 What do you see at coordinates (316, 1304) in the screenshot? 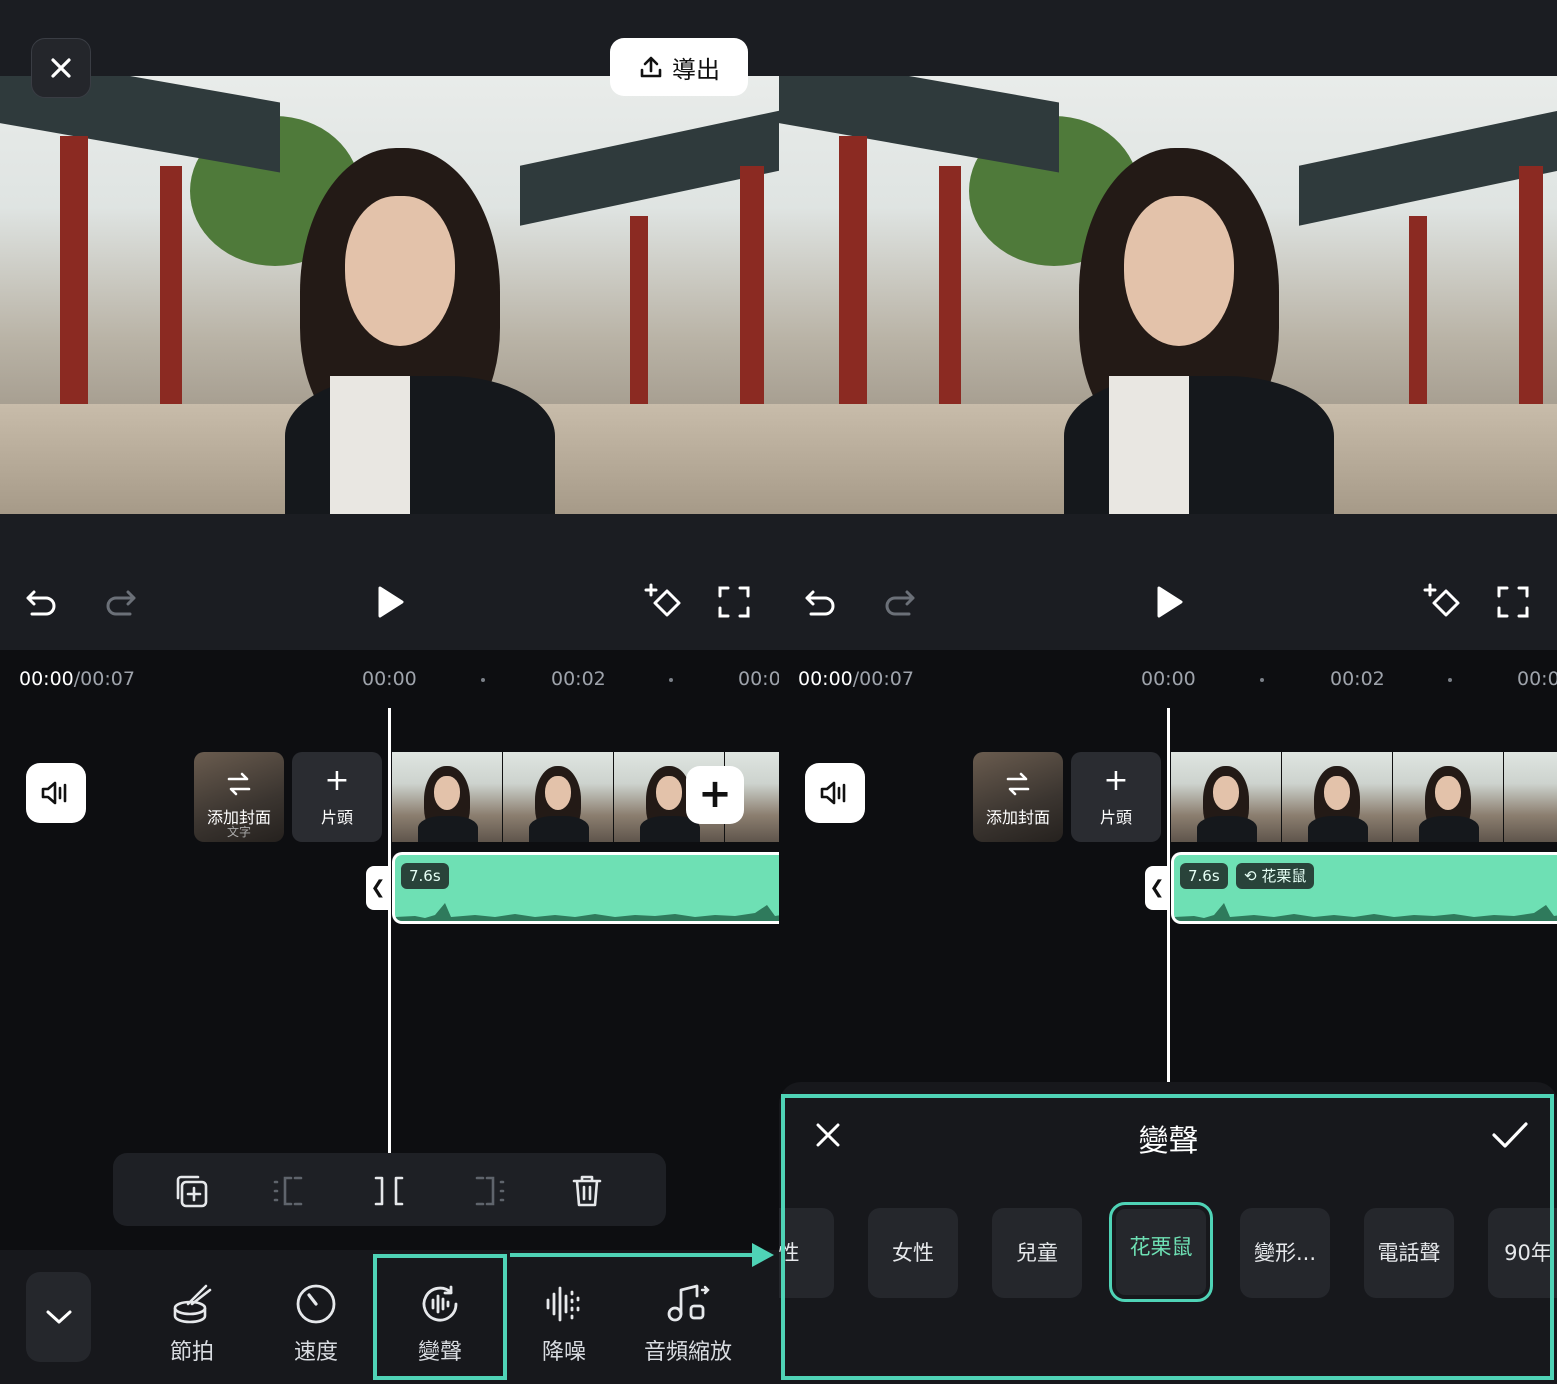
I see `speed-icon` at bounding box center [316, 1304].